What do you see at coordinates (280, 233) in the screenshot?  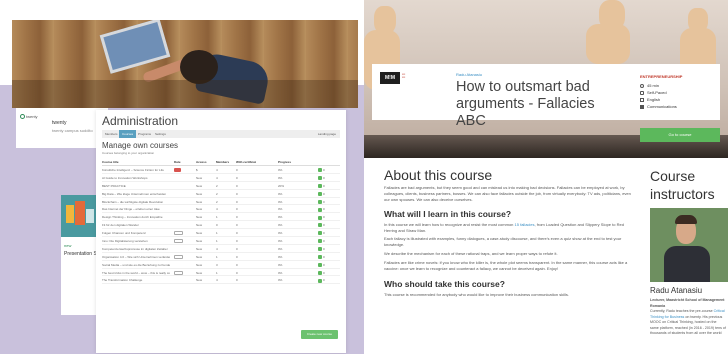 I see `progress-cell: 0%` at bounding box center [280, 233].